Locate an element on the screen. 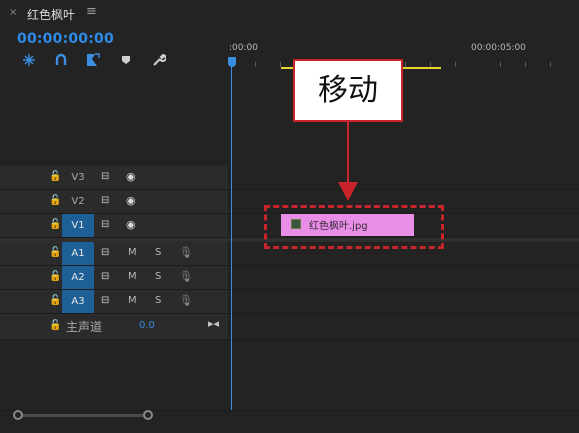  snap-icon is located at coordinates (29, 60).